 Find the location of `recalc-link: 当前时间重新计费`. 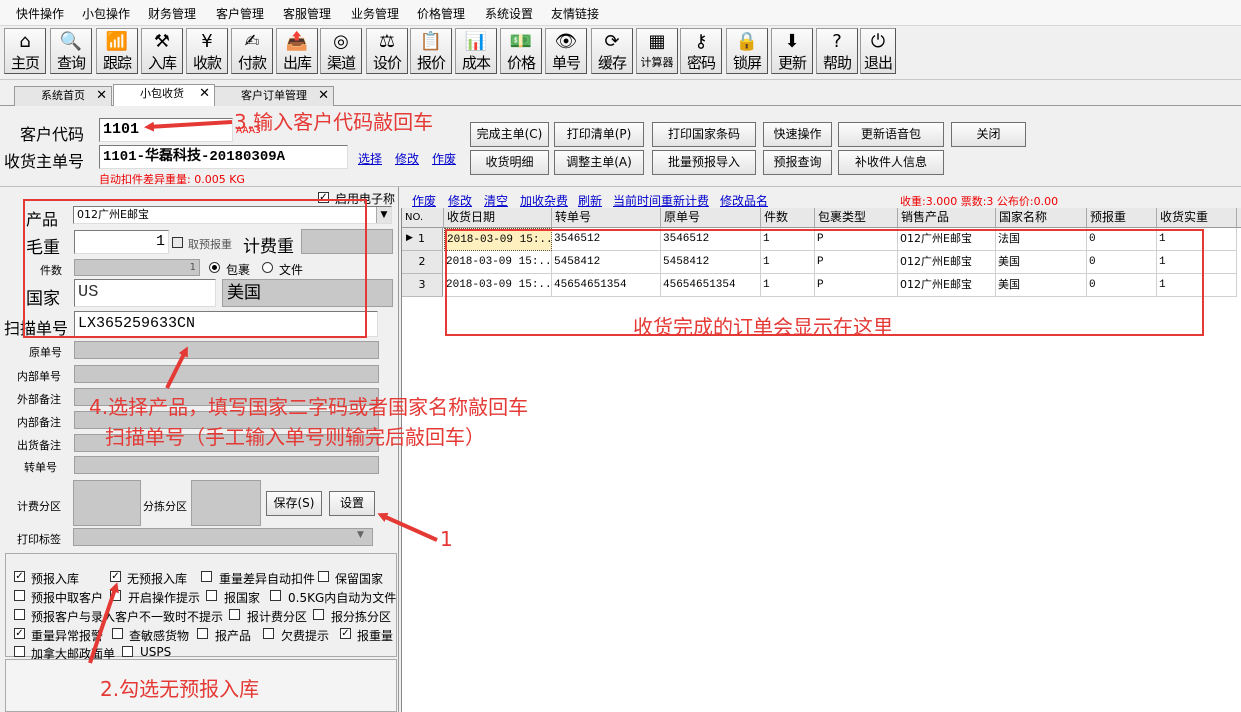

recalc-link: 当前时间重新计费 is located at coordinates (661, 200).